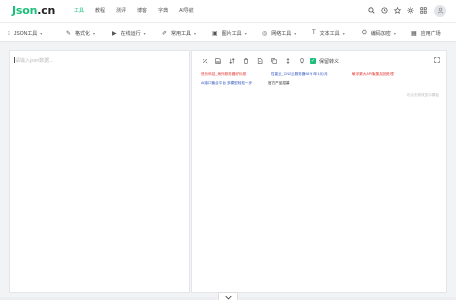 The height and width of the screenshot is (300, 456). I want to click on swap-icon, so click(288, 61).